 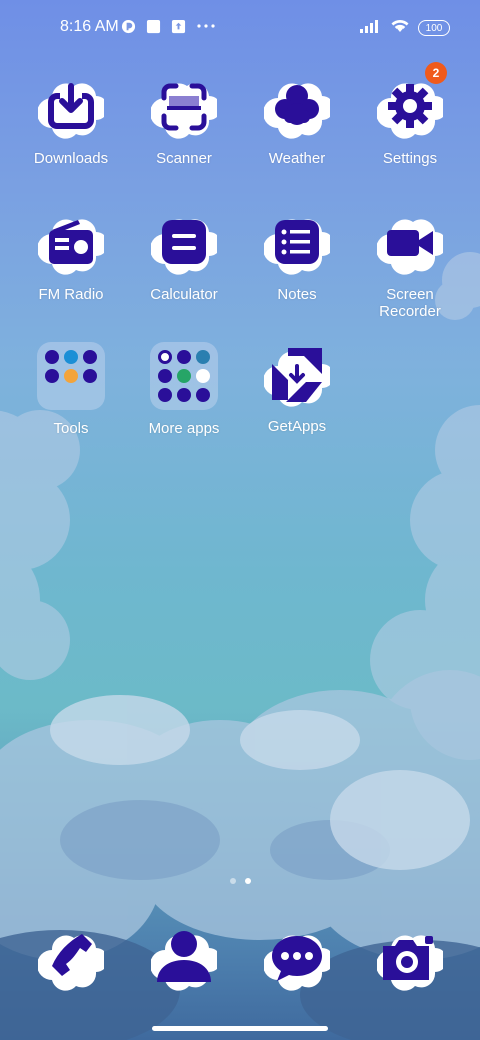 What do you see at coordinates (206, 26) in the screenshot?
I see `more-dots-icon` at bounding box center [206, 26].